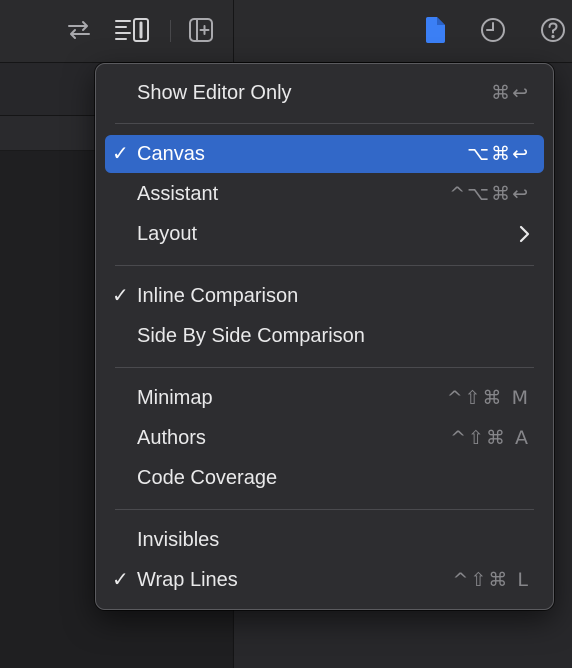  Describe the element at coordinates (324, 478) in the screenshot. I see `menu-item-code-coverage: Code Coverage` at that location.